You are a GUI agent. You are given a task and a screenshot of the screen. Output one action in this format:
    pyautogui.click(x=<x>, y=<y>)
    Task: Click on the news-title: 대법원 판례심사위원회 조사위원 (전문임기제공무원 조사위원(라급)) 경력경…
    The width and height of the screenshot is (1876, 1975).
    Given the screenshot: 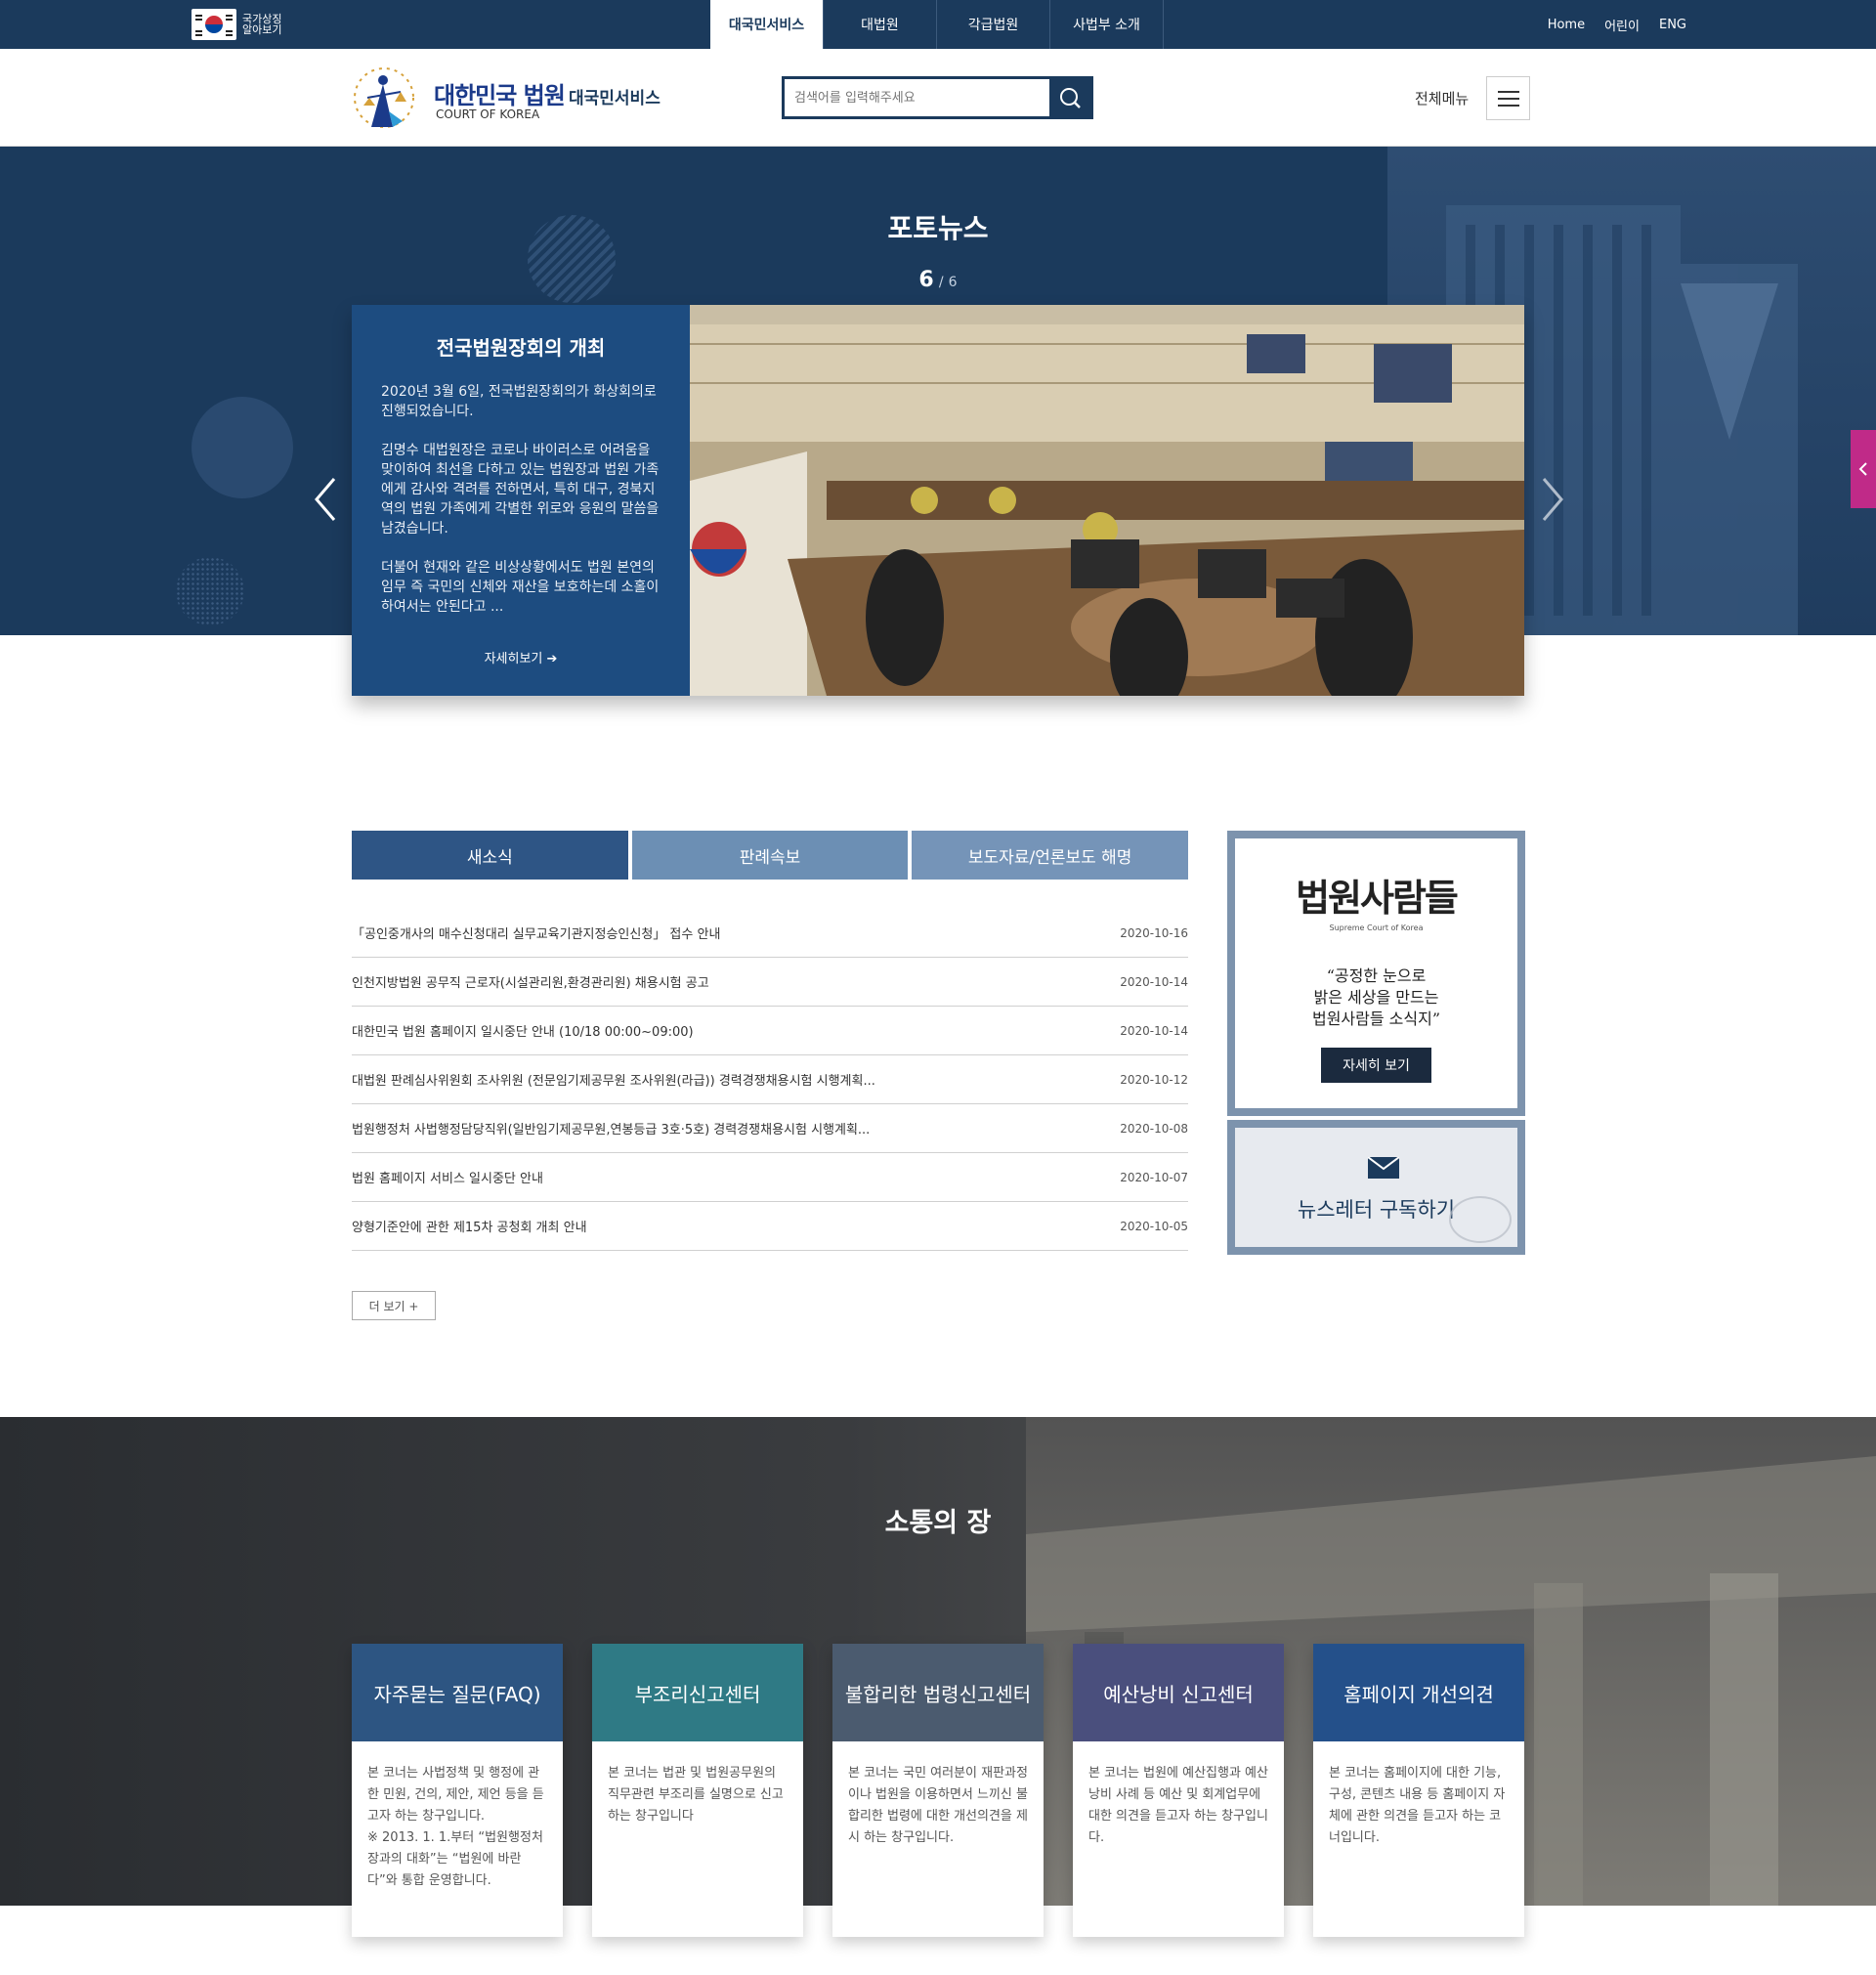 What is the action you would take?
    pyautogui.click(x=613, y=1082)
    